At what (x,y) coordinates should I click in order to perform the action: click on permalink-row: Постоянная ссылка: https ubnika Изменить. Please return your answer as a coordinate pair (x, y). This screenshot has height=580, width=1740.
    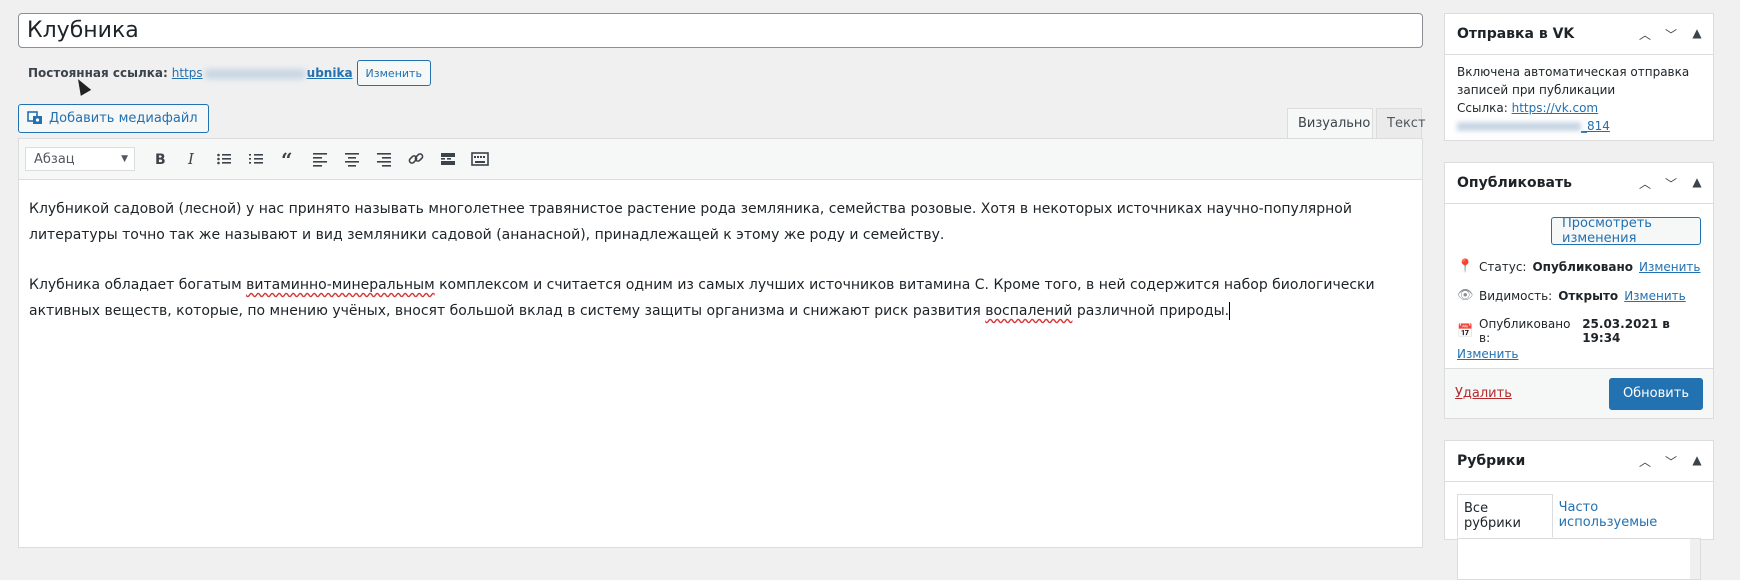
    Looking at the image, I should click on (229, 73).